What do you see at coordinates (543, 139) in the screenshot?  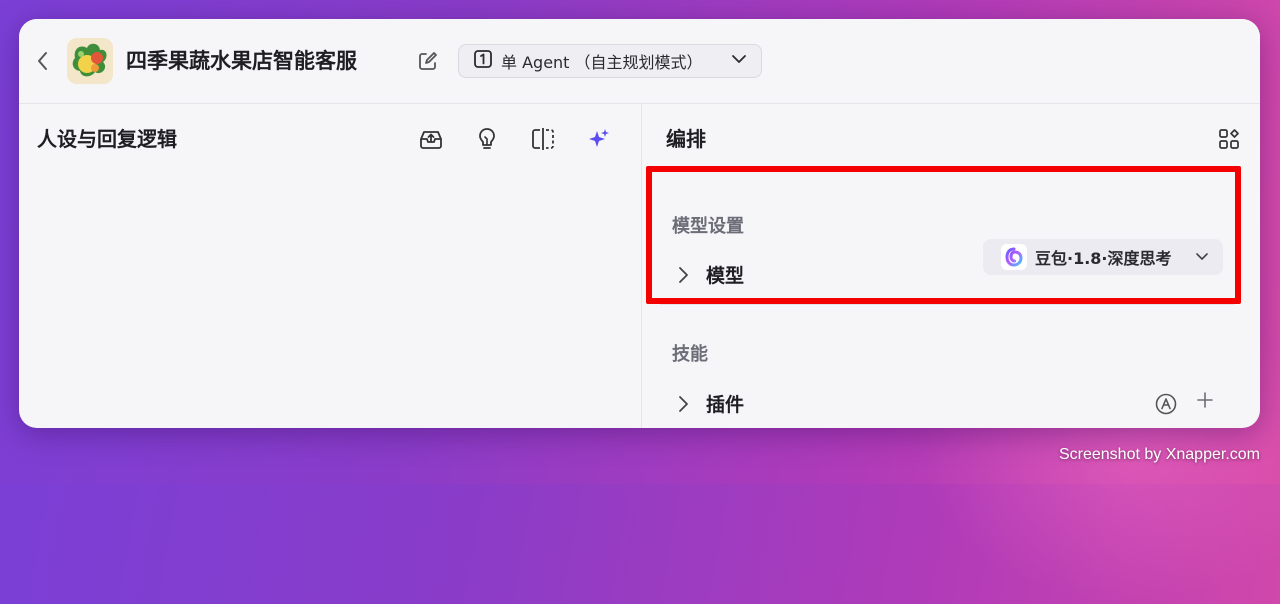 I see `split-view-icon` at bounding box center [543, 139].